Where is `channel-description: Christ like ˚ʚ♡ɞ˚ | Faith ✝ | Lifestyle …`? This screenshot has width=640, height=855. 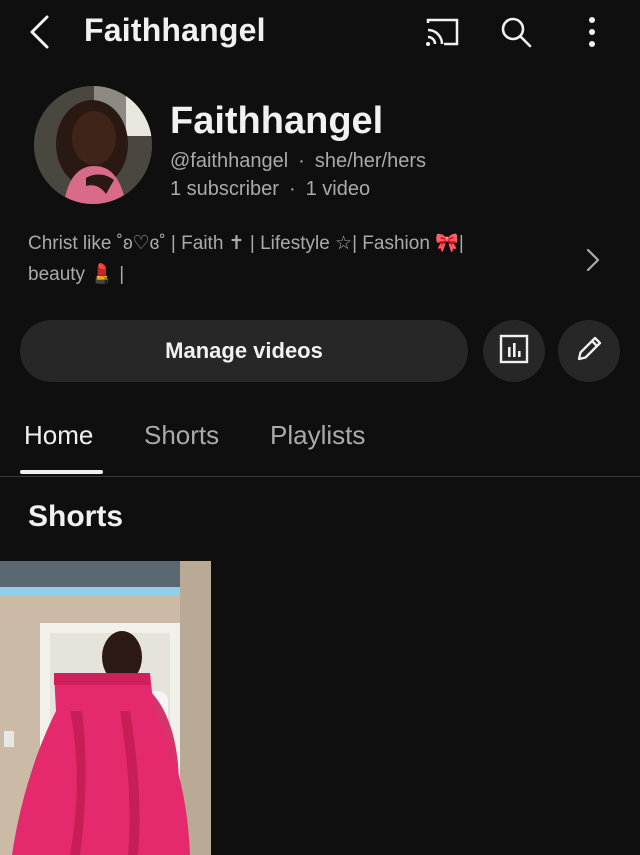 channel-description: Christ like ˚ʚ♡ɞ˚ | Faith ✝ | Lifestyle … is located at coordinates (298, 259).